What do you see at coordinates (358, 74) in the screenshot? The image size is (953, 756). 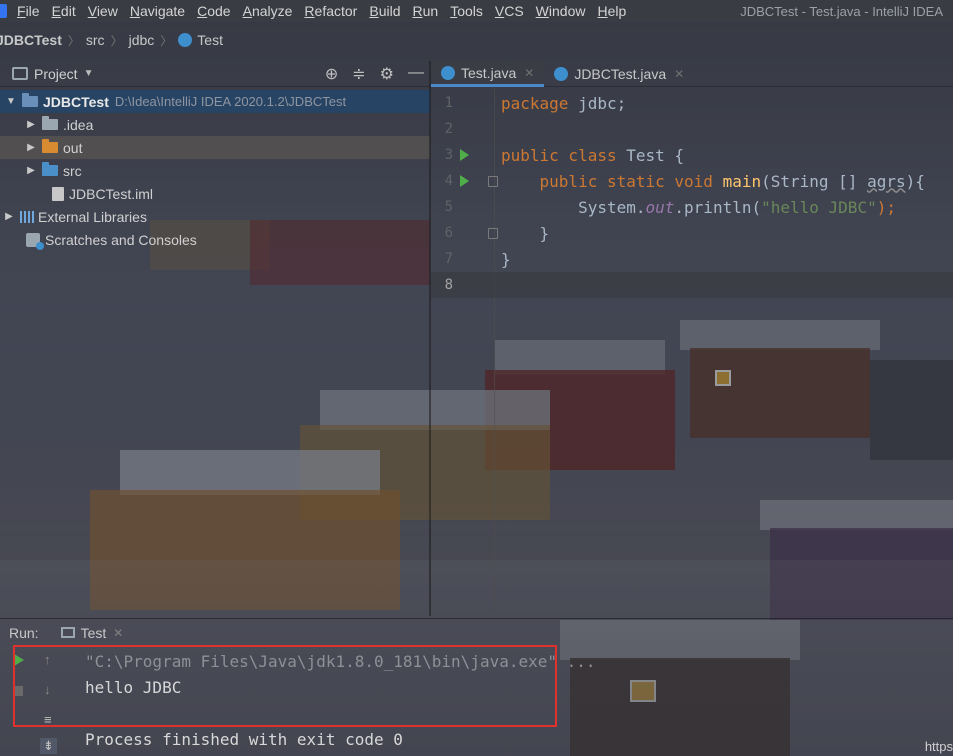 I see `collapse-all-icon: ≑` at bounding box center [358, 74].